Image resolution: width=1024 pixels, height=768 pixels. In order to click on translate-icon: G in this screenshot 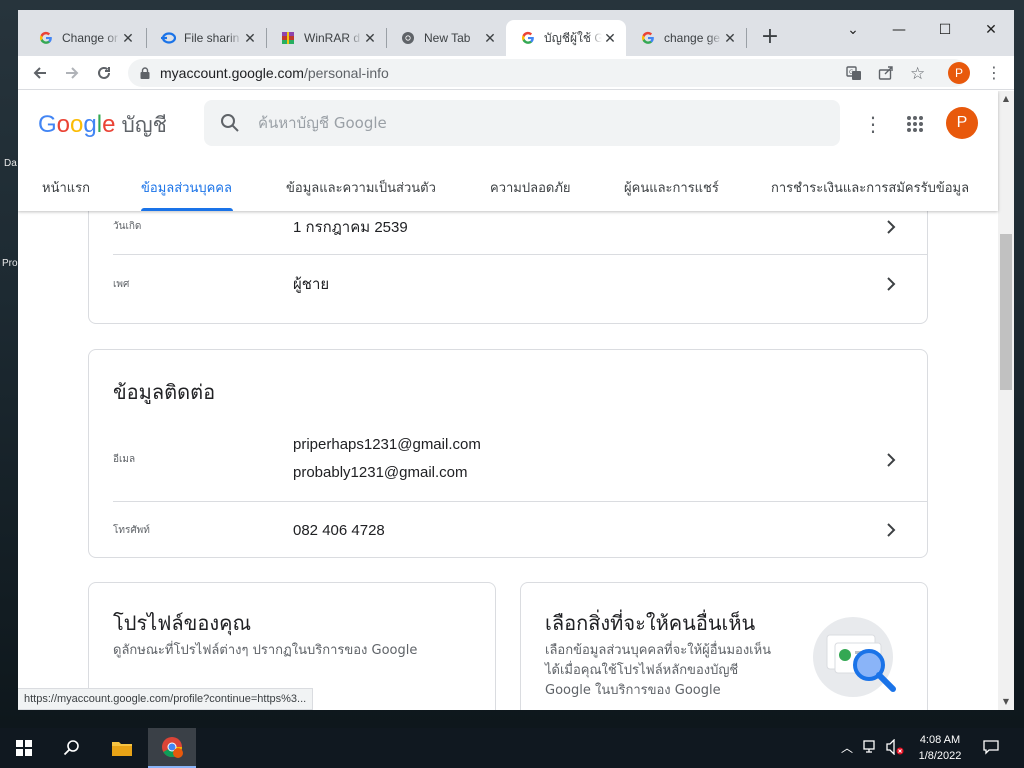, I will do `click(854, 73)`.